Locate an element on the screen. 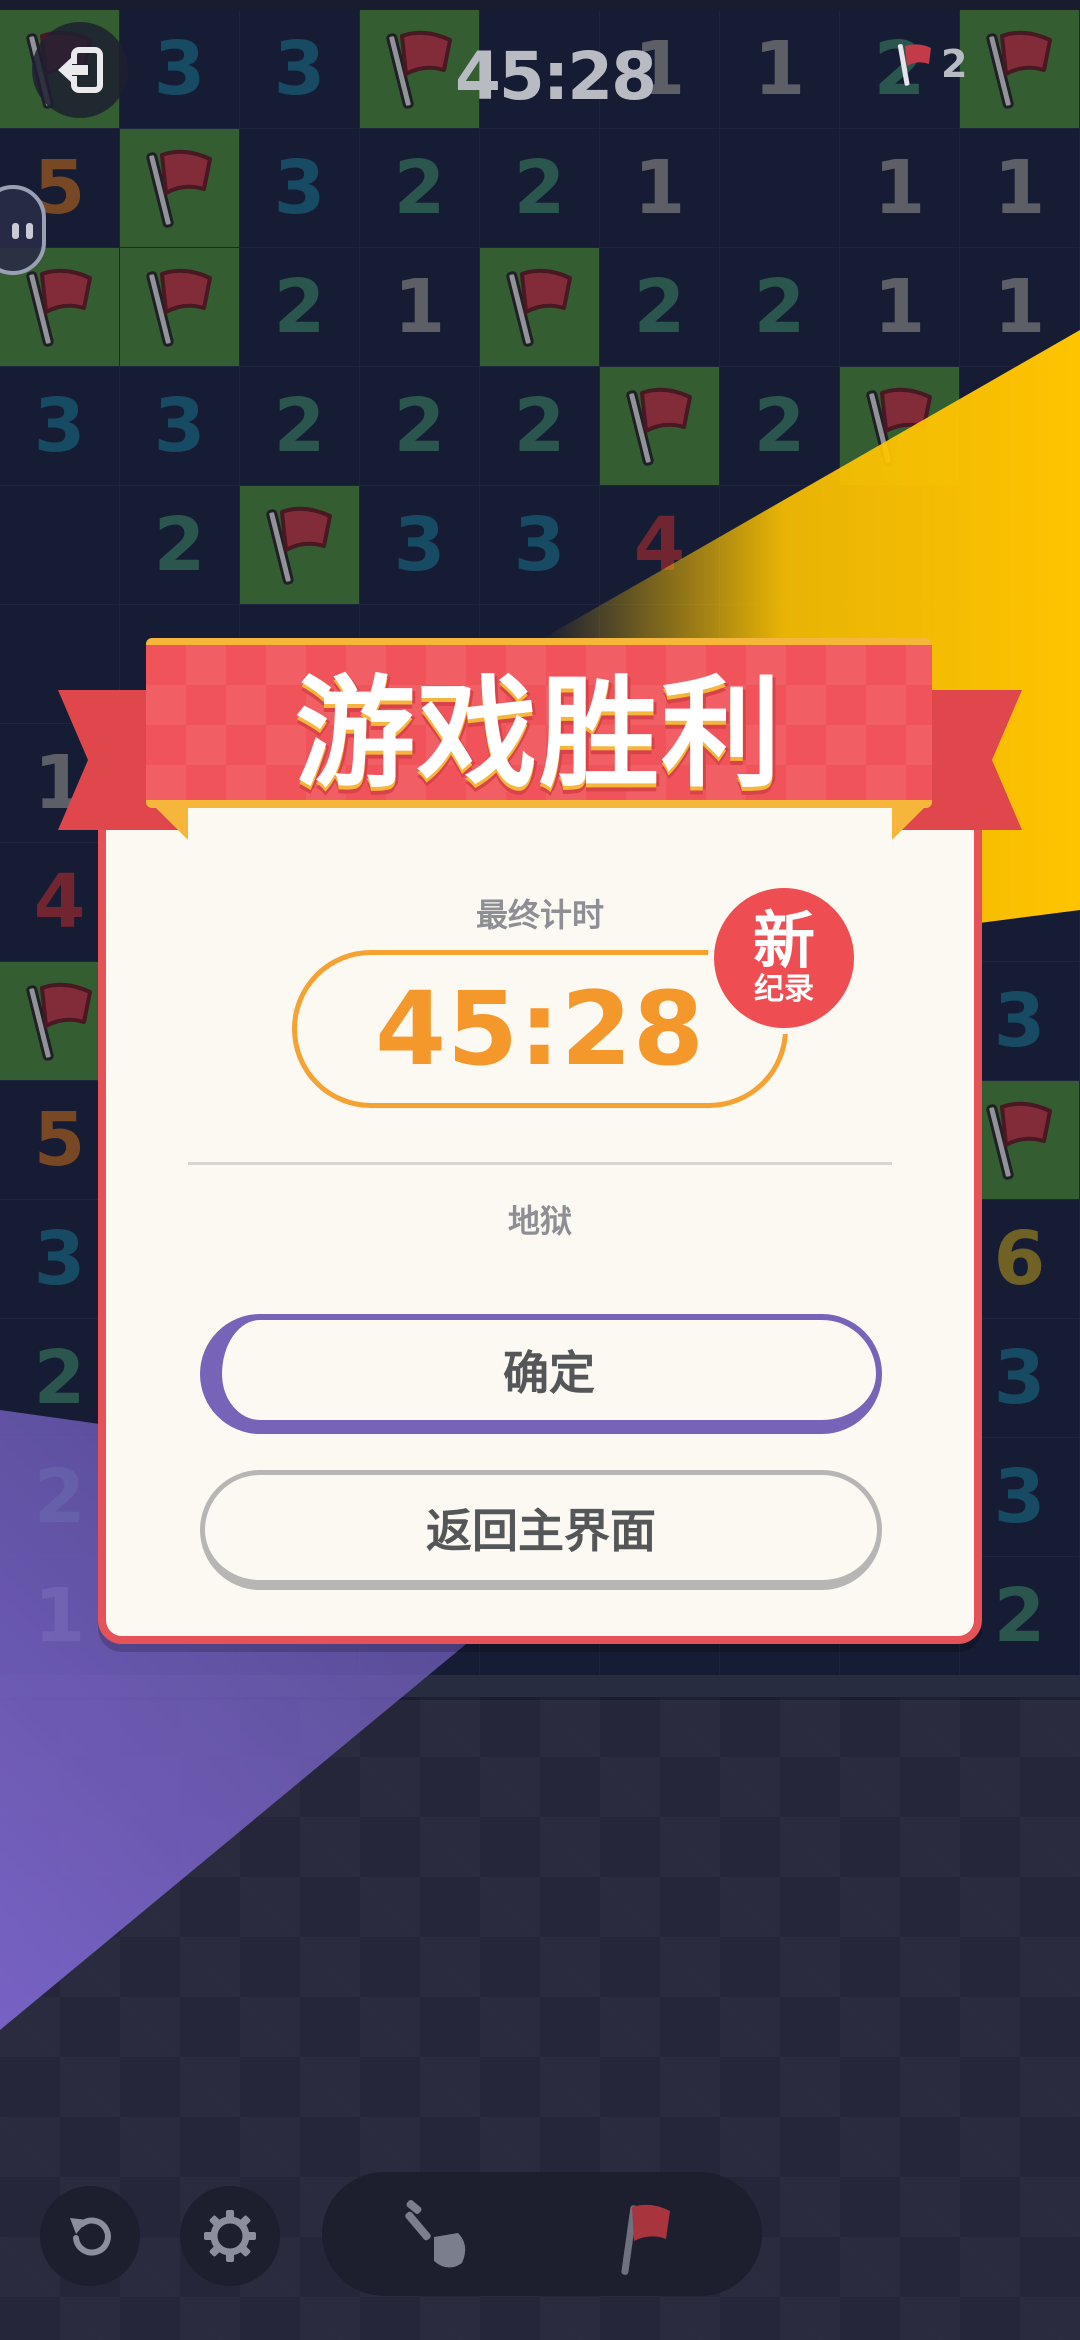 Image resolution: width=1080 pixels, height=2340 pixels. record-badge-sub: 纪录 is located at coordinates (784, 989).